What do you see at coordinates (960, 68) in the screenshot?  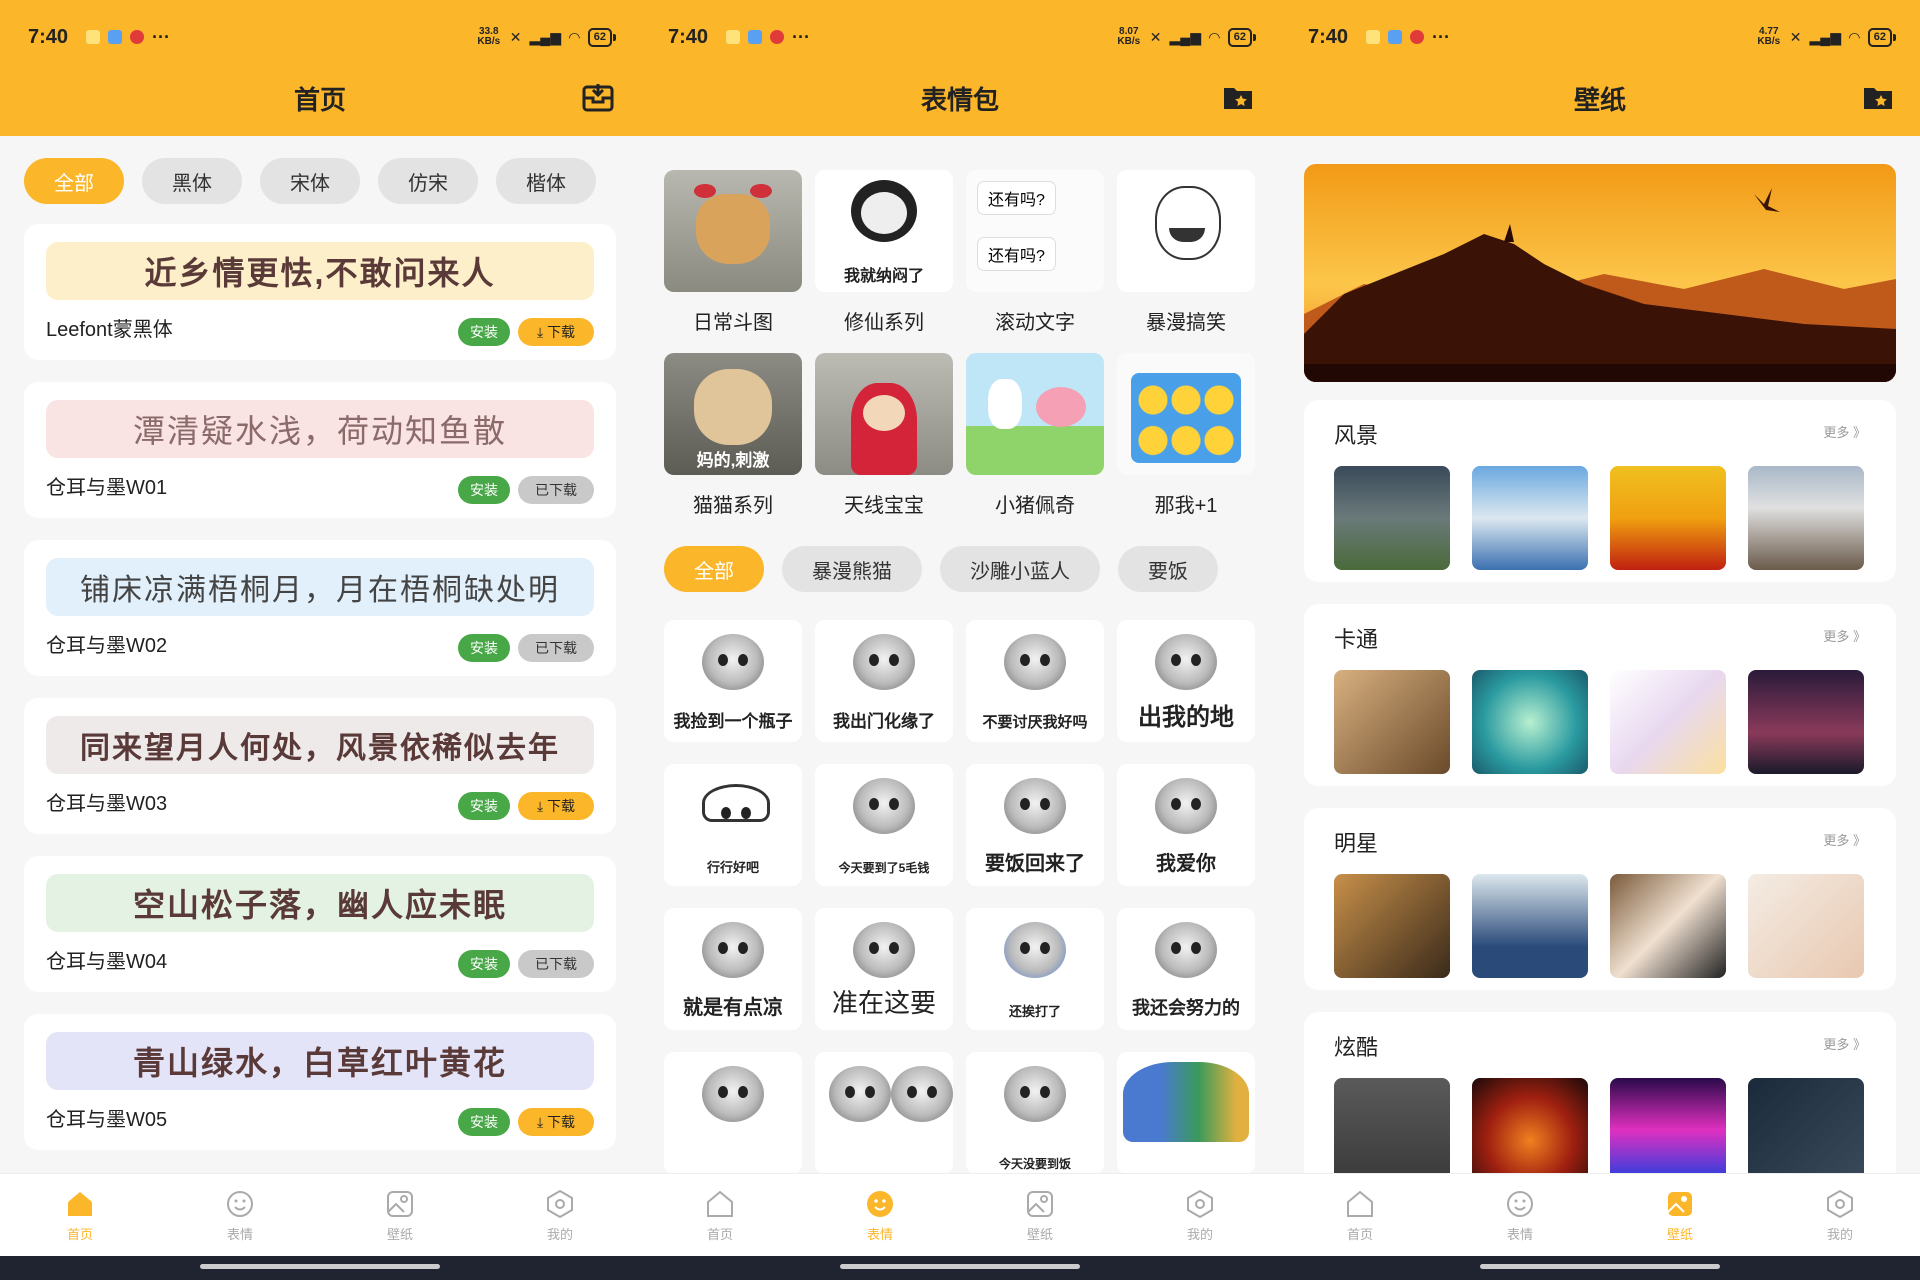 I see `app-bar: 7:40 ··· 8.07 KB/s ✕ ▂▄▆ ◠ 62 表情包` at bounding box center [960, 68].